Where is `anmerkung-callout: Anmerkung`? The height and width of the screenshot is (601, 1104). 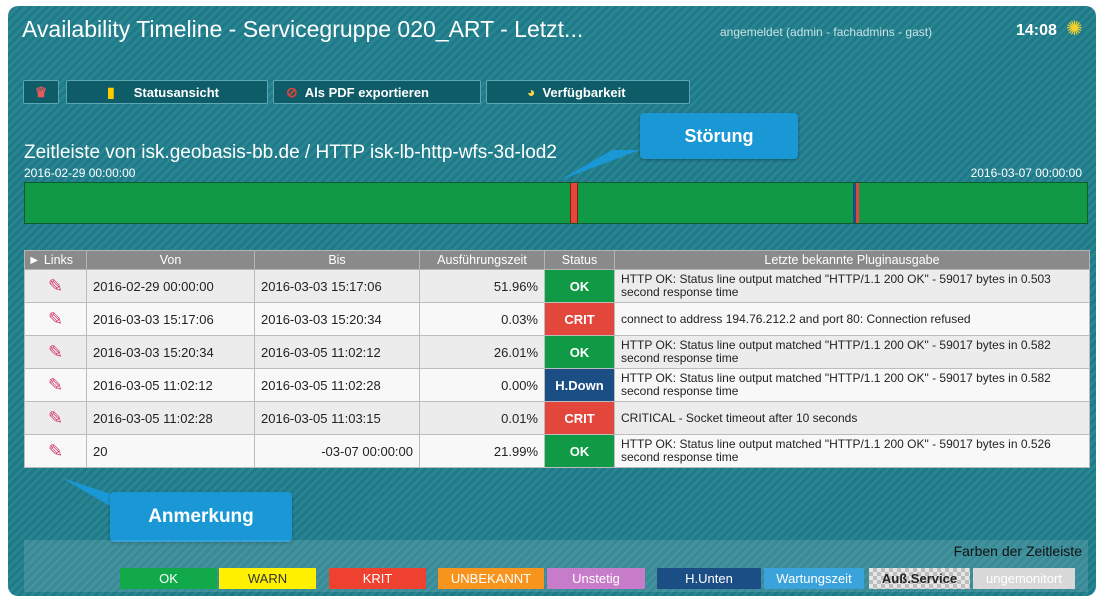
anmerkung-callout: Anmerkung is located at coordinates (201, 517).